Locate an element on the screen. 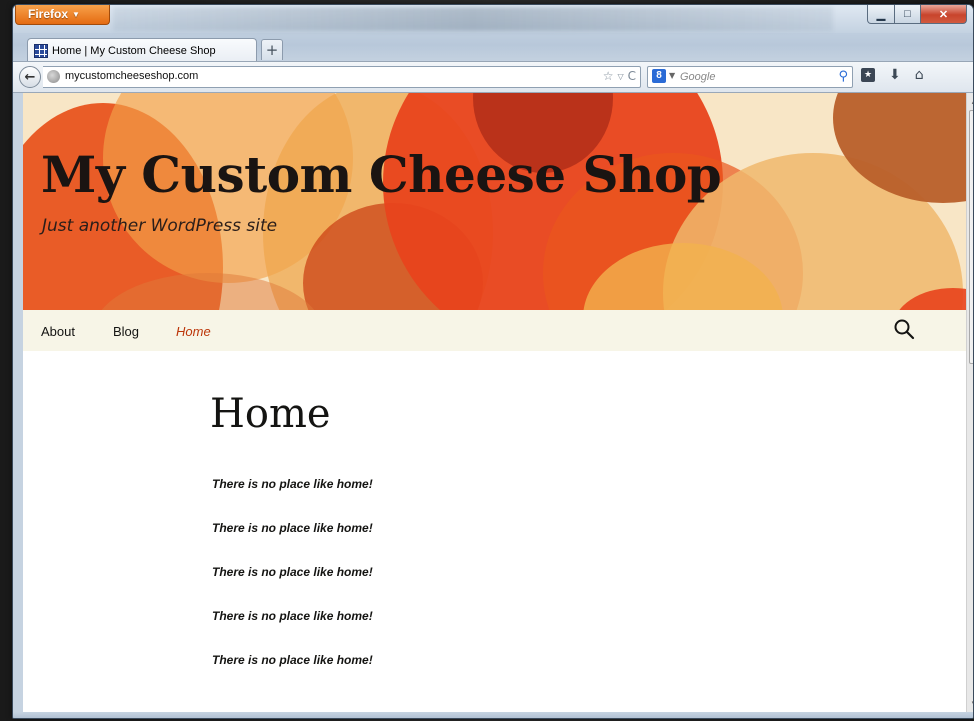 The image size is (974, 721). download-icon: ⬇ is located at coordinates (895, 75).